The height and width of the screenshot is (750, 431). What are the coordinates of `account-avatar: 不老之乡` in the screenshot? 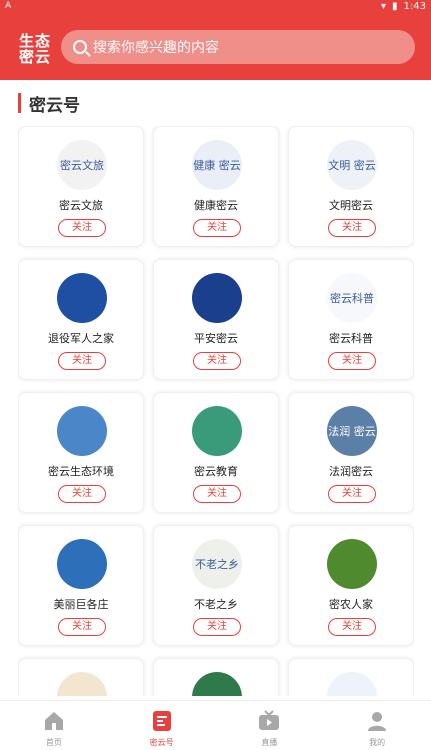 It's located at (217, 564).